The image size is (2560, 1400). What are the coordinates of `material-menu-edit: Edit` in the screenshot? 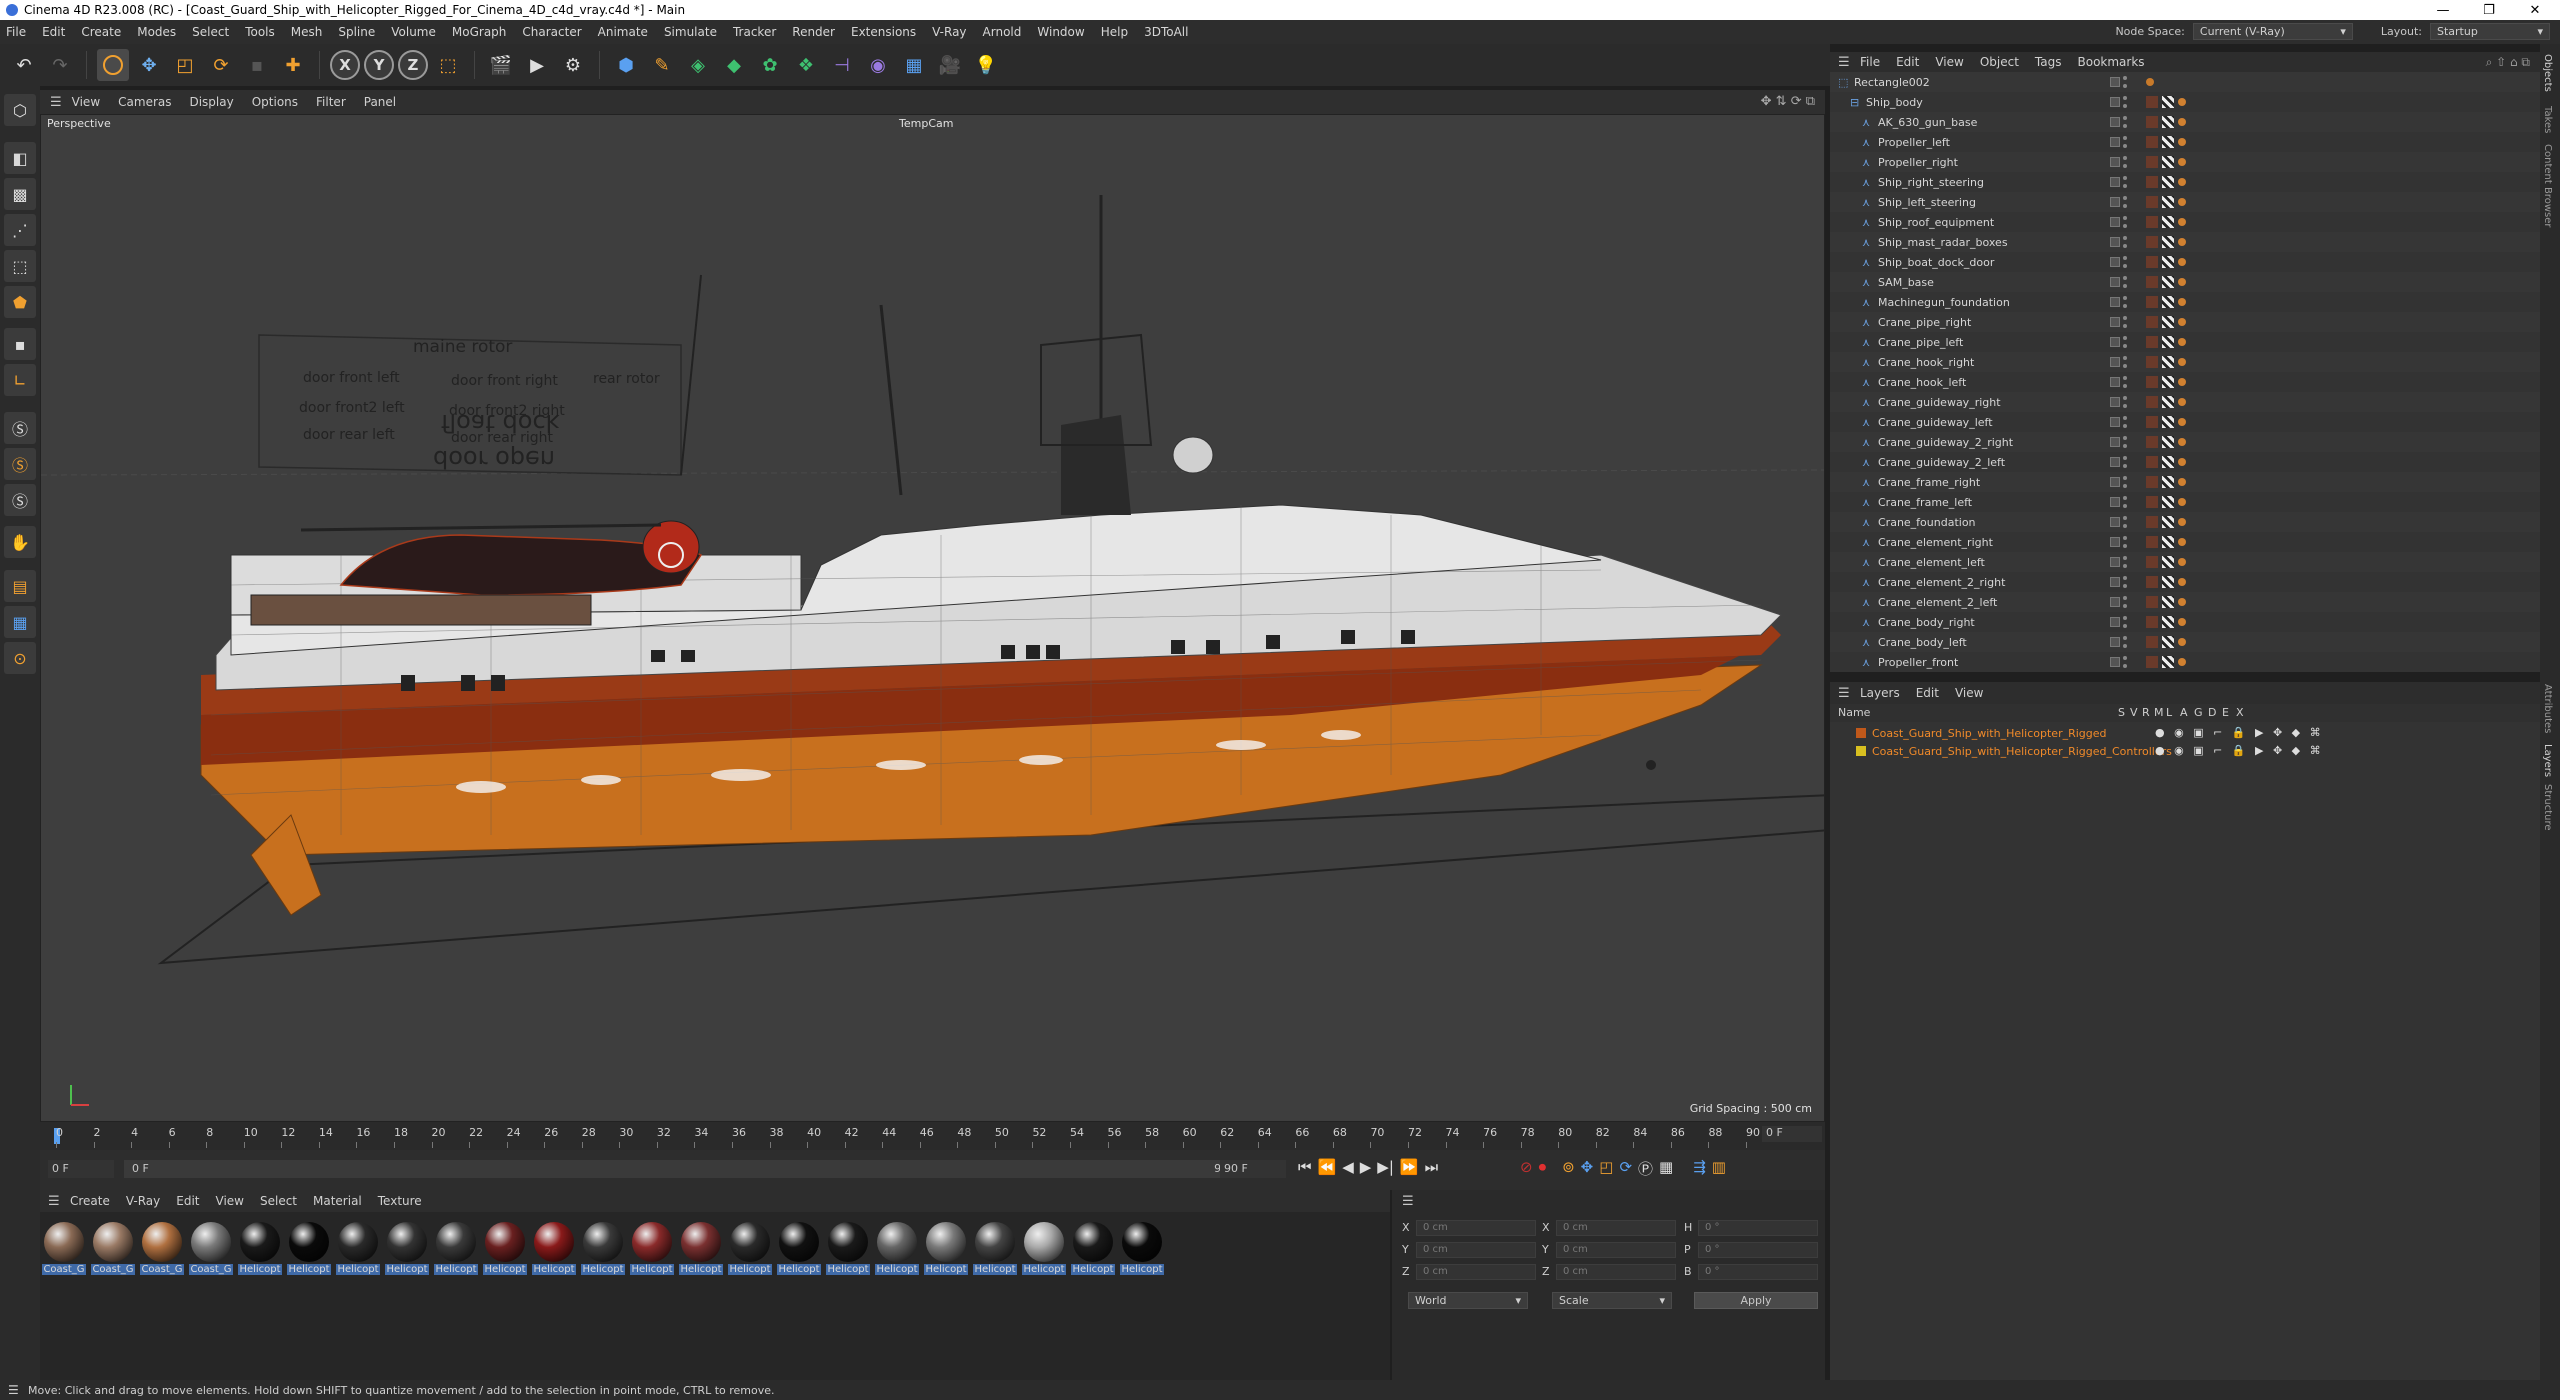 It's located at (187, 1201).